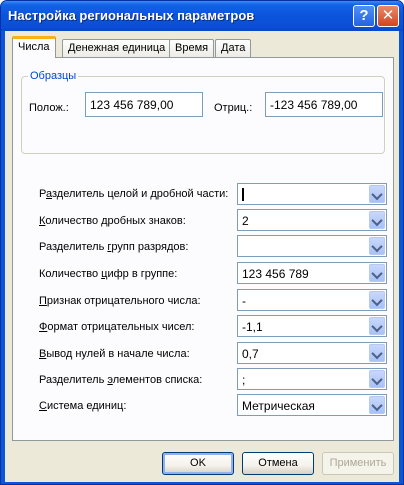  I want to click on negative-sign-value: -, so click(244, 301).